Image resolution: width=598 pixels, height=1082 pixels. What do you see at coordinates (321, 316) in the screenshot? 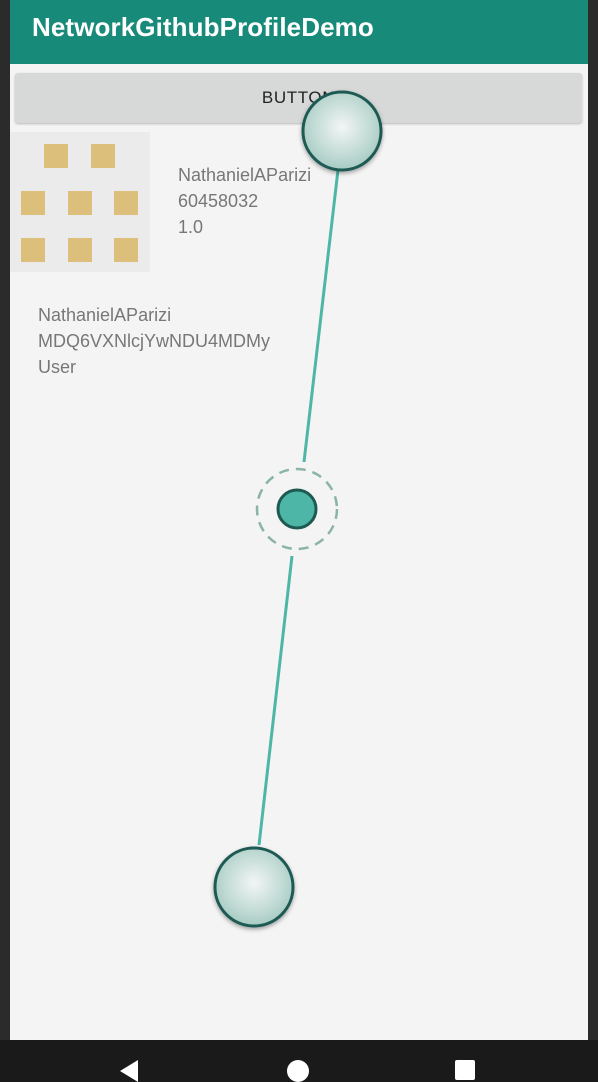
I see `gesture-path-upper` at bounding box center [321, 316].